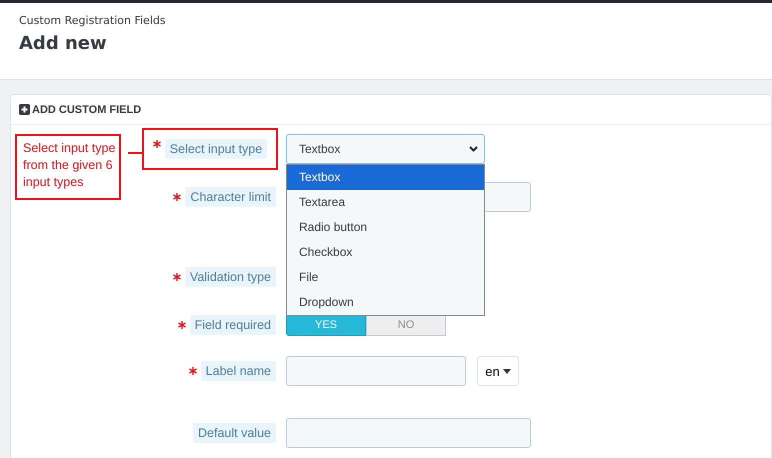  I want to click on plus-square-icon, so click(24, 109).